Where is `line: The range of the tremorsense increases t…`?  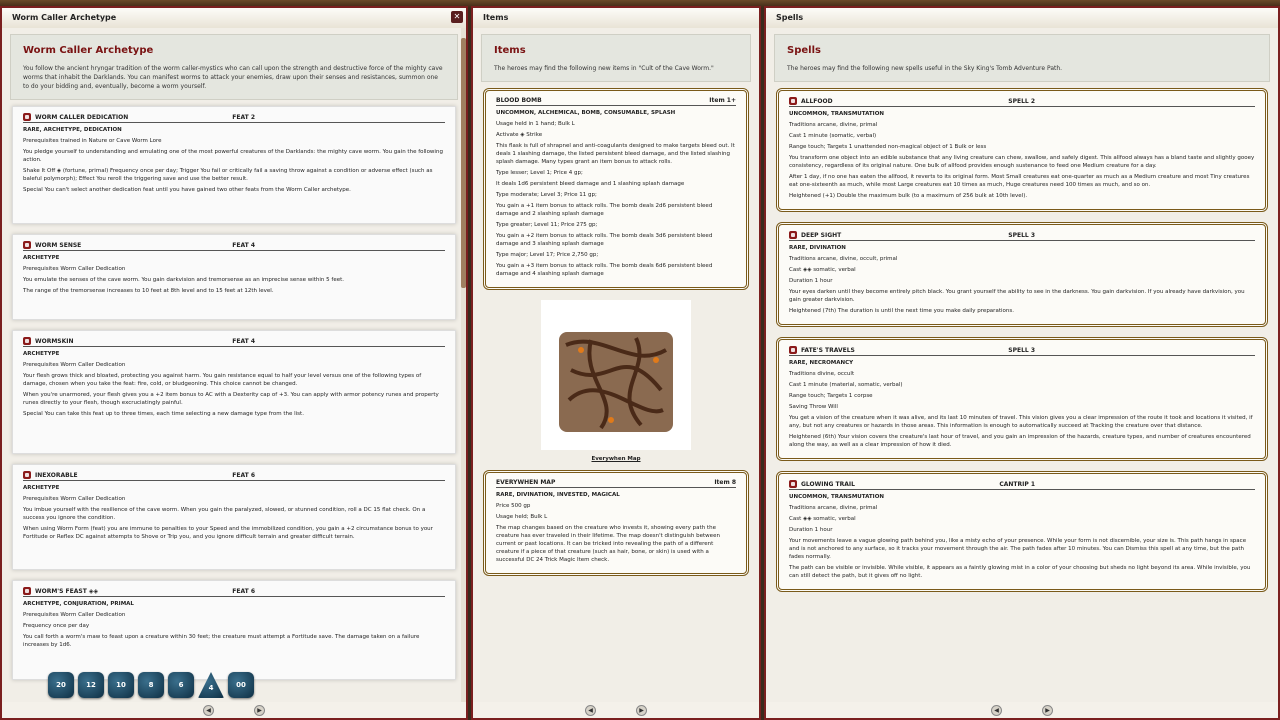
line: The range of the tremorsense increases t… is located at coordinates (148, 291).